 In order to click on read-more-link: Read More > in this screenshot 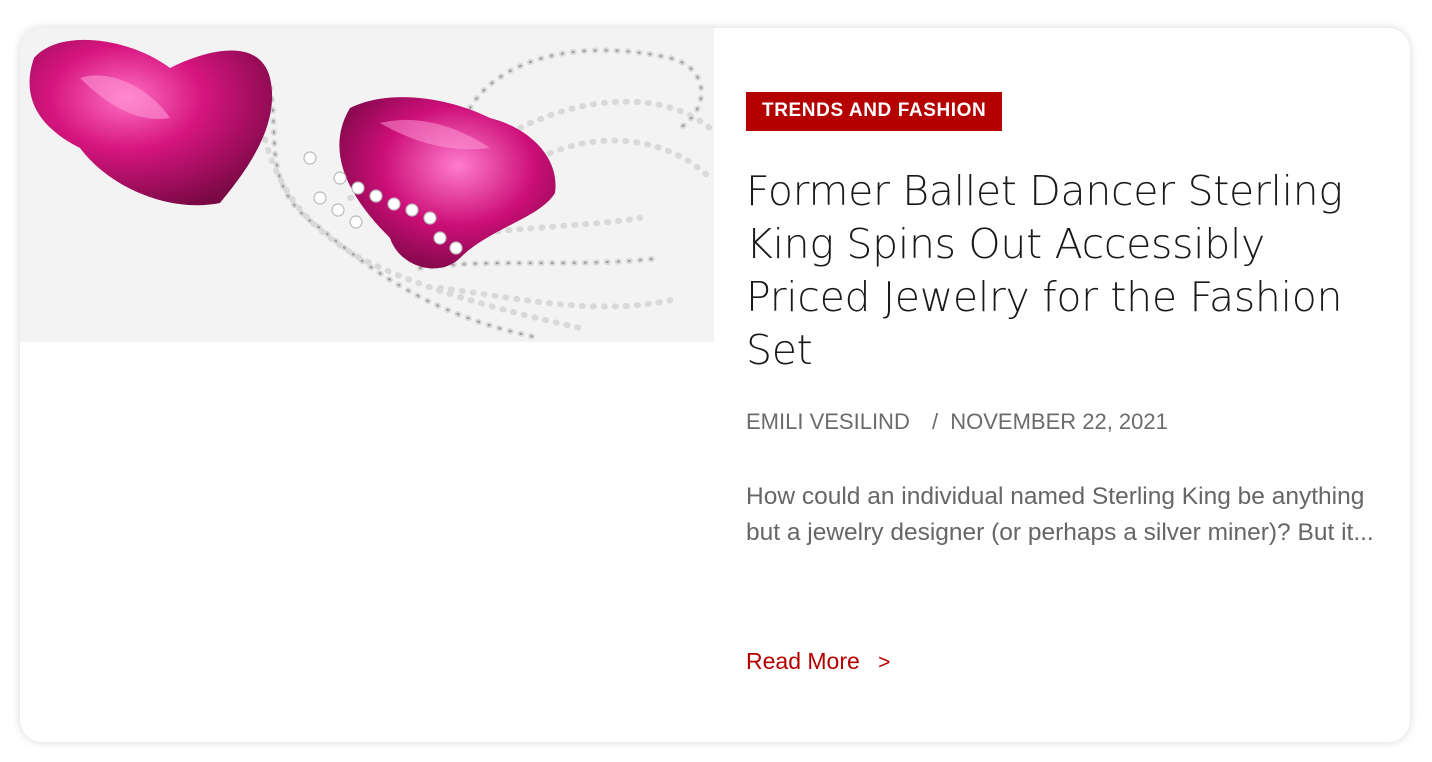, I will do `click(818, 661)`.